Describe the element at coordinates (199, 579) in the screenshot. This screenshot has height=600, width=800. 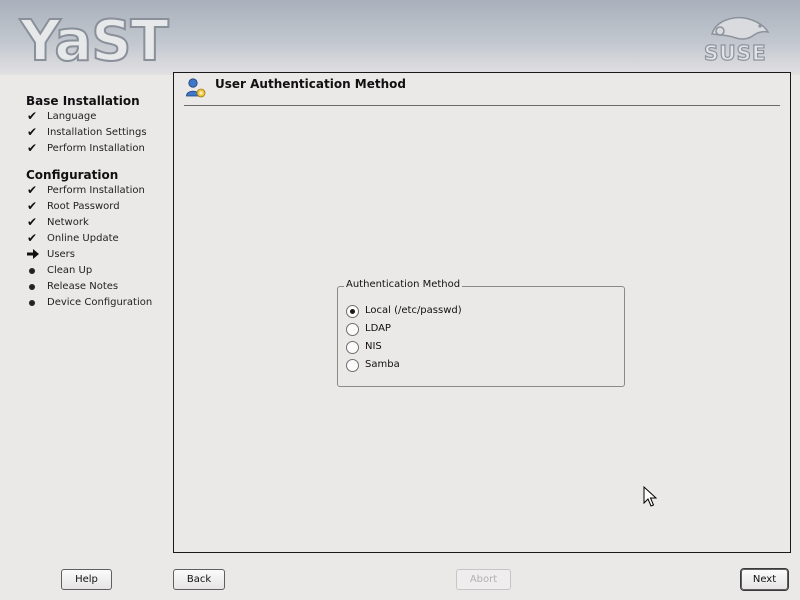
I see `back-button: Back` at that location.